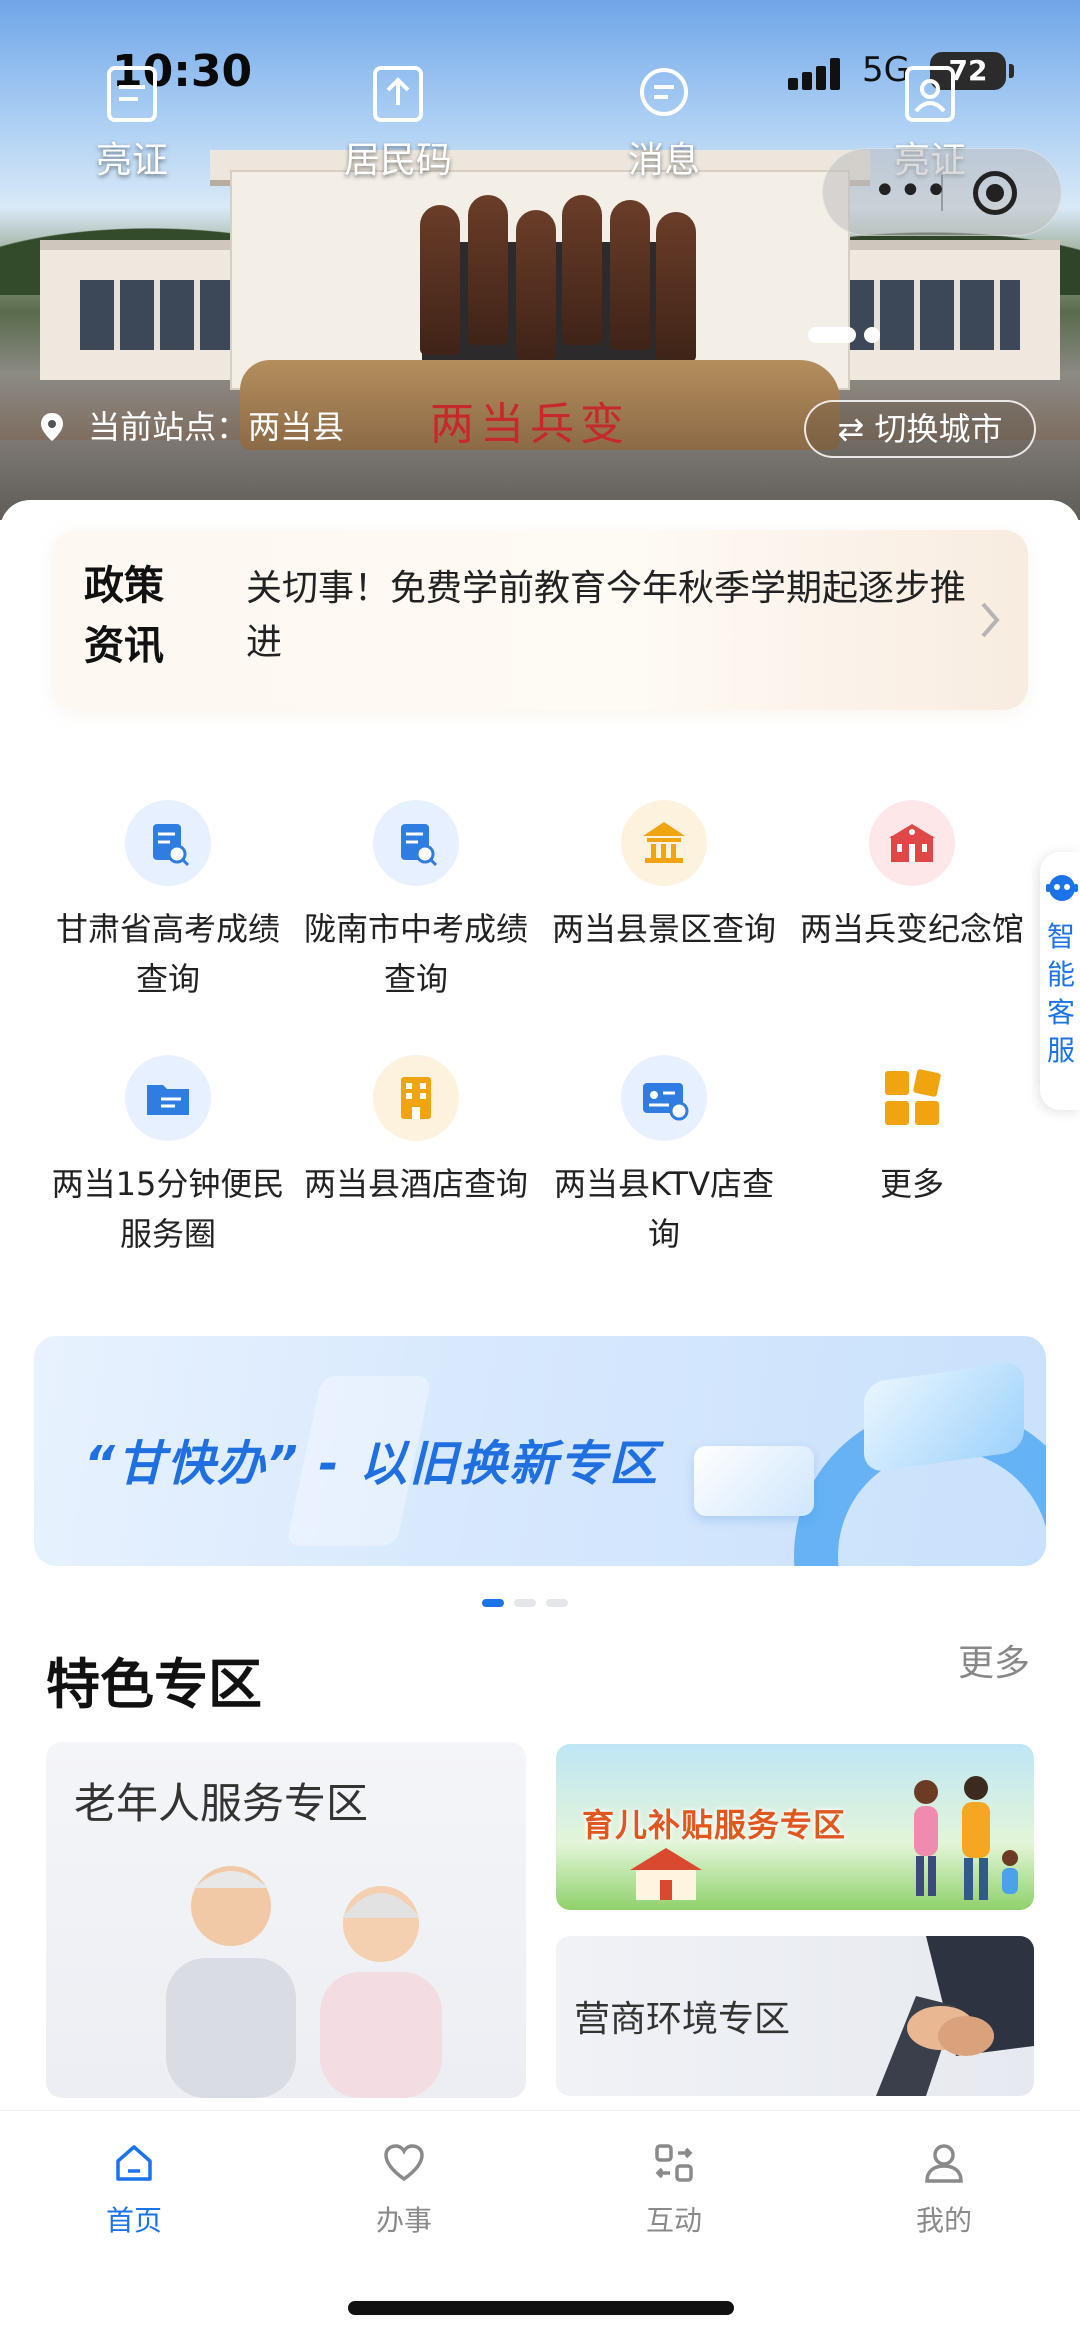  Describe the element at coordinates (664, 92) in the screenshot. I see `message-icon` at that location.